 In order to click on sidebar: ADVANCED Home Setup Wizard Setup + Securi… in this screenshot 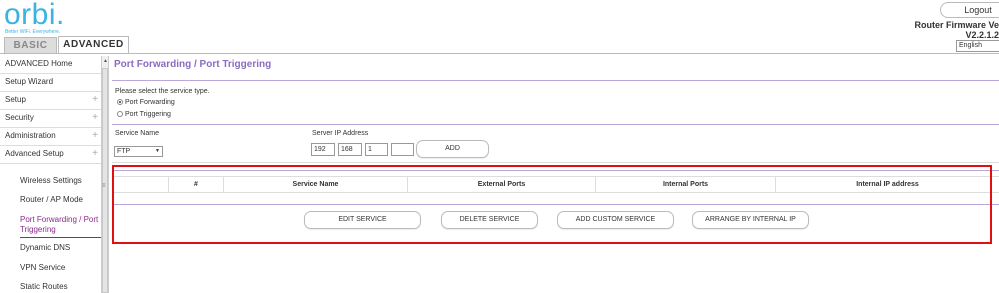, I will do `click(52, 174)`.